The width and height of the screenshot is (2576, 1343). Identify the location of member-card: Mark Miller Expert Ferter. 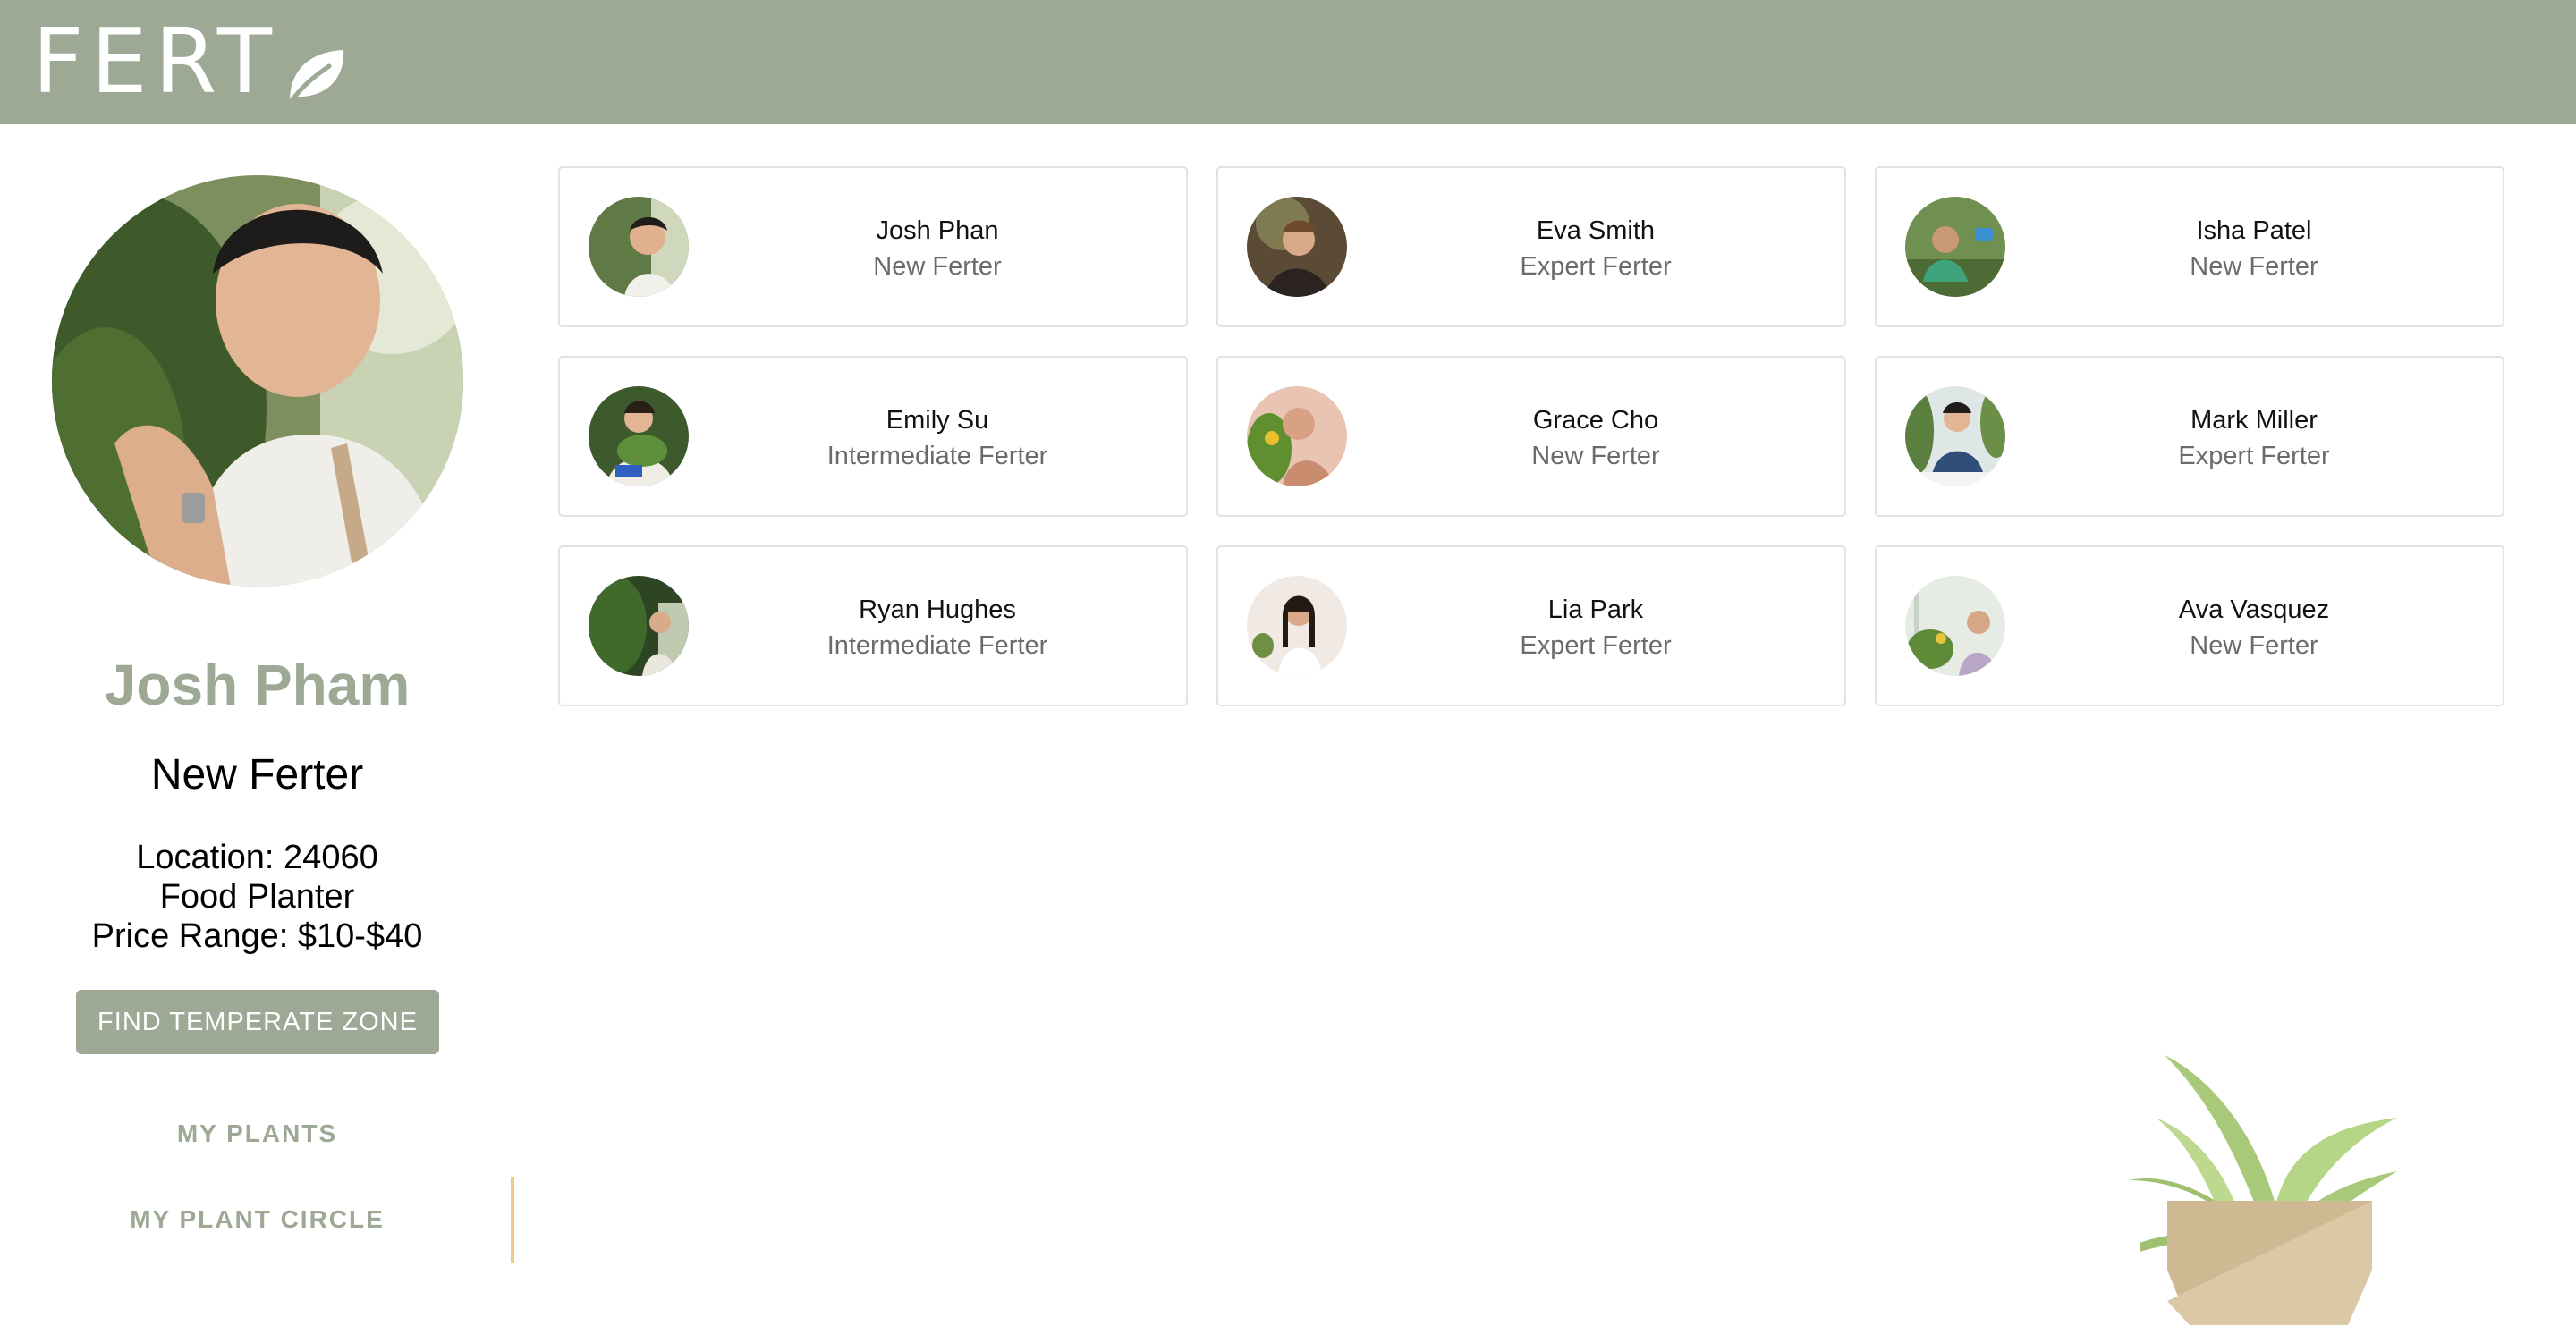
(2189, 436).